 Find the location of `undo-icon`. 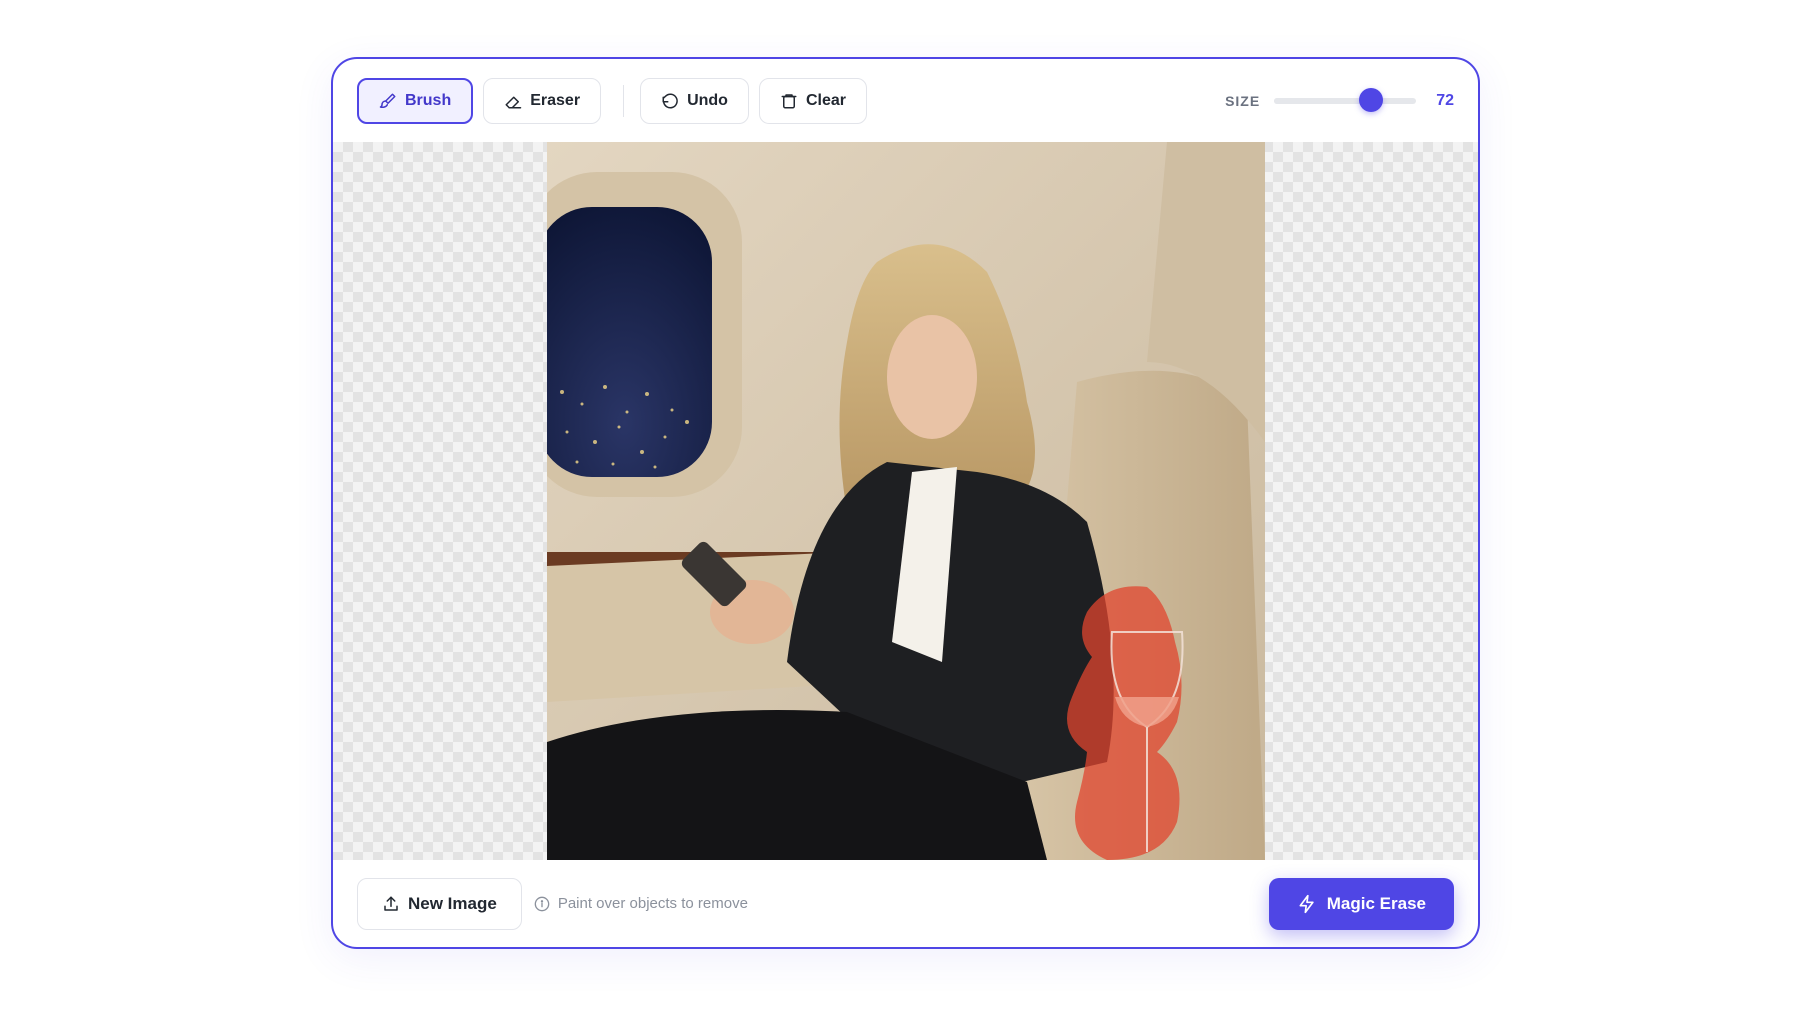

undo-icon is located at coordinates (670, 100).